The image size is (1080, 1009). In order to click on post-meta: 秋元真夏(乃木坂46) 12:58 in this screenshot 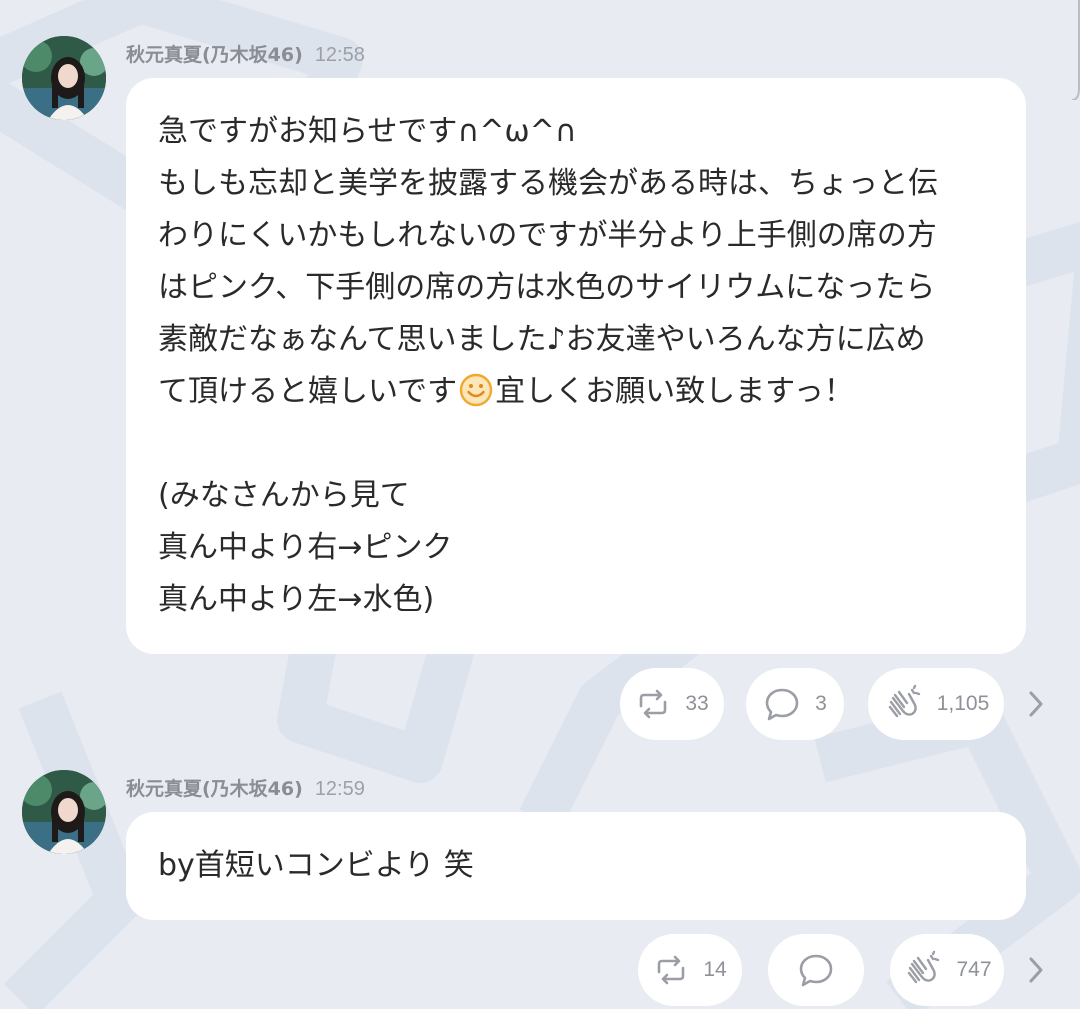, I will do `click(245, 55)`.